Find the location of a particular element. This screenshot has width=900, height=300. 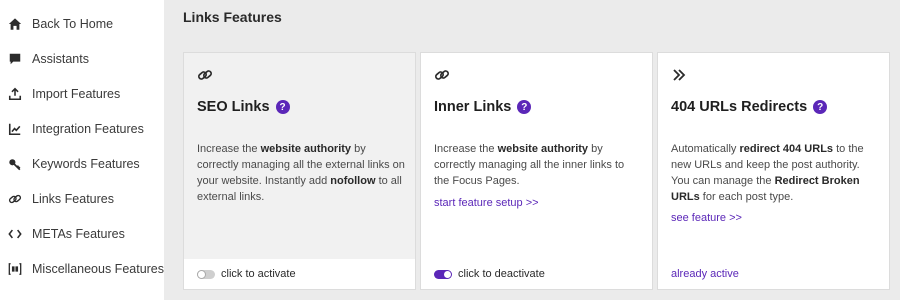

sidebar-item-label: Assistants is located at coordinates (60, 59).